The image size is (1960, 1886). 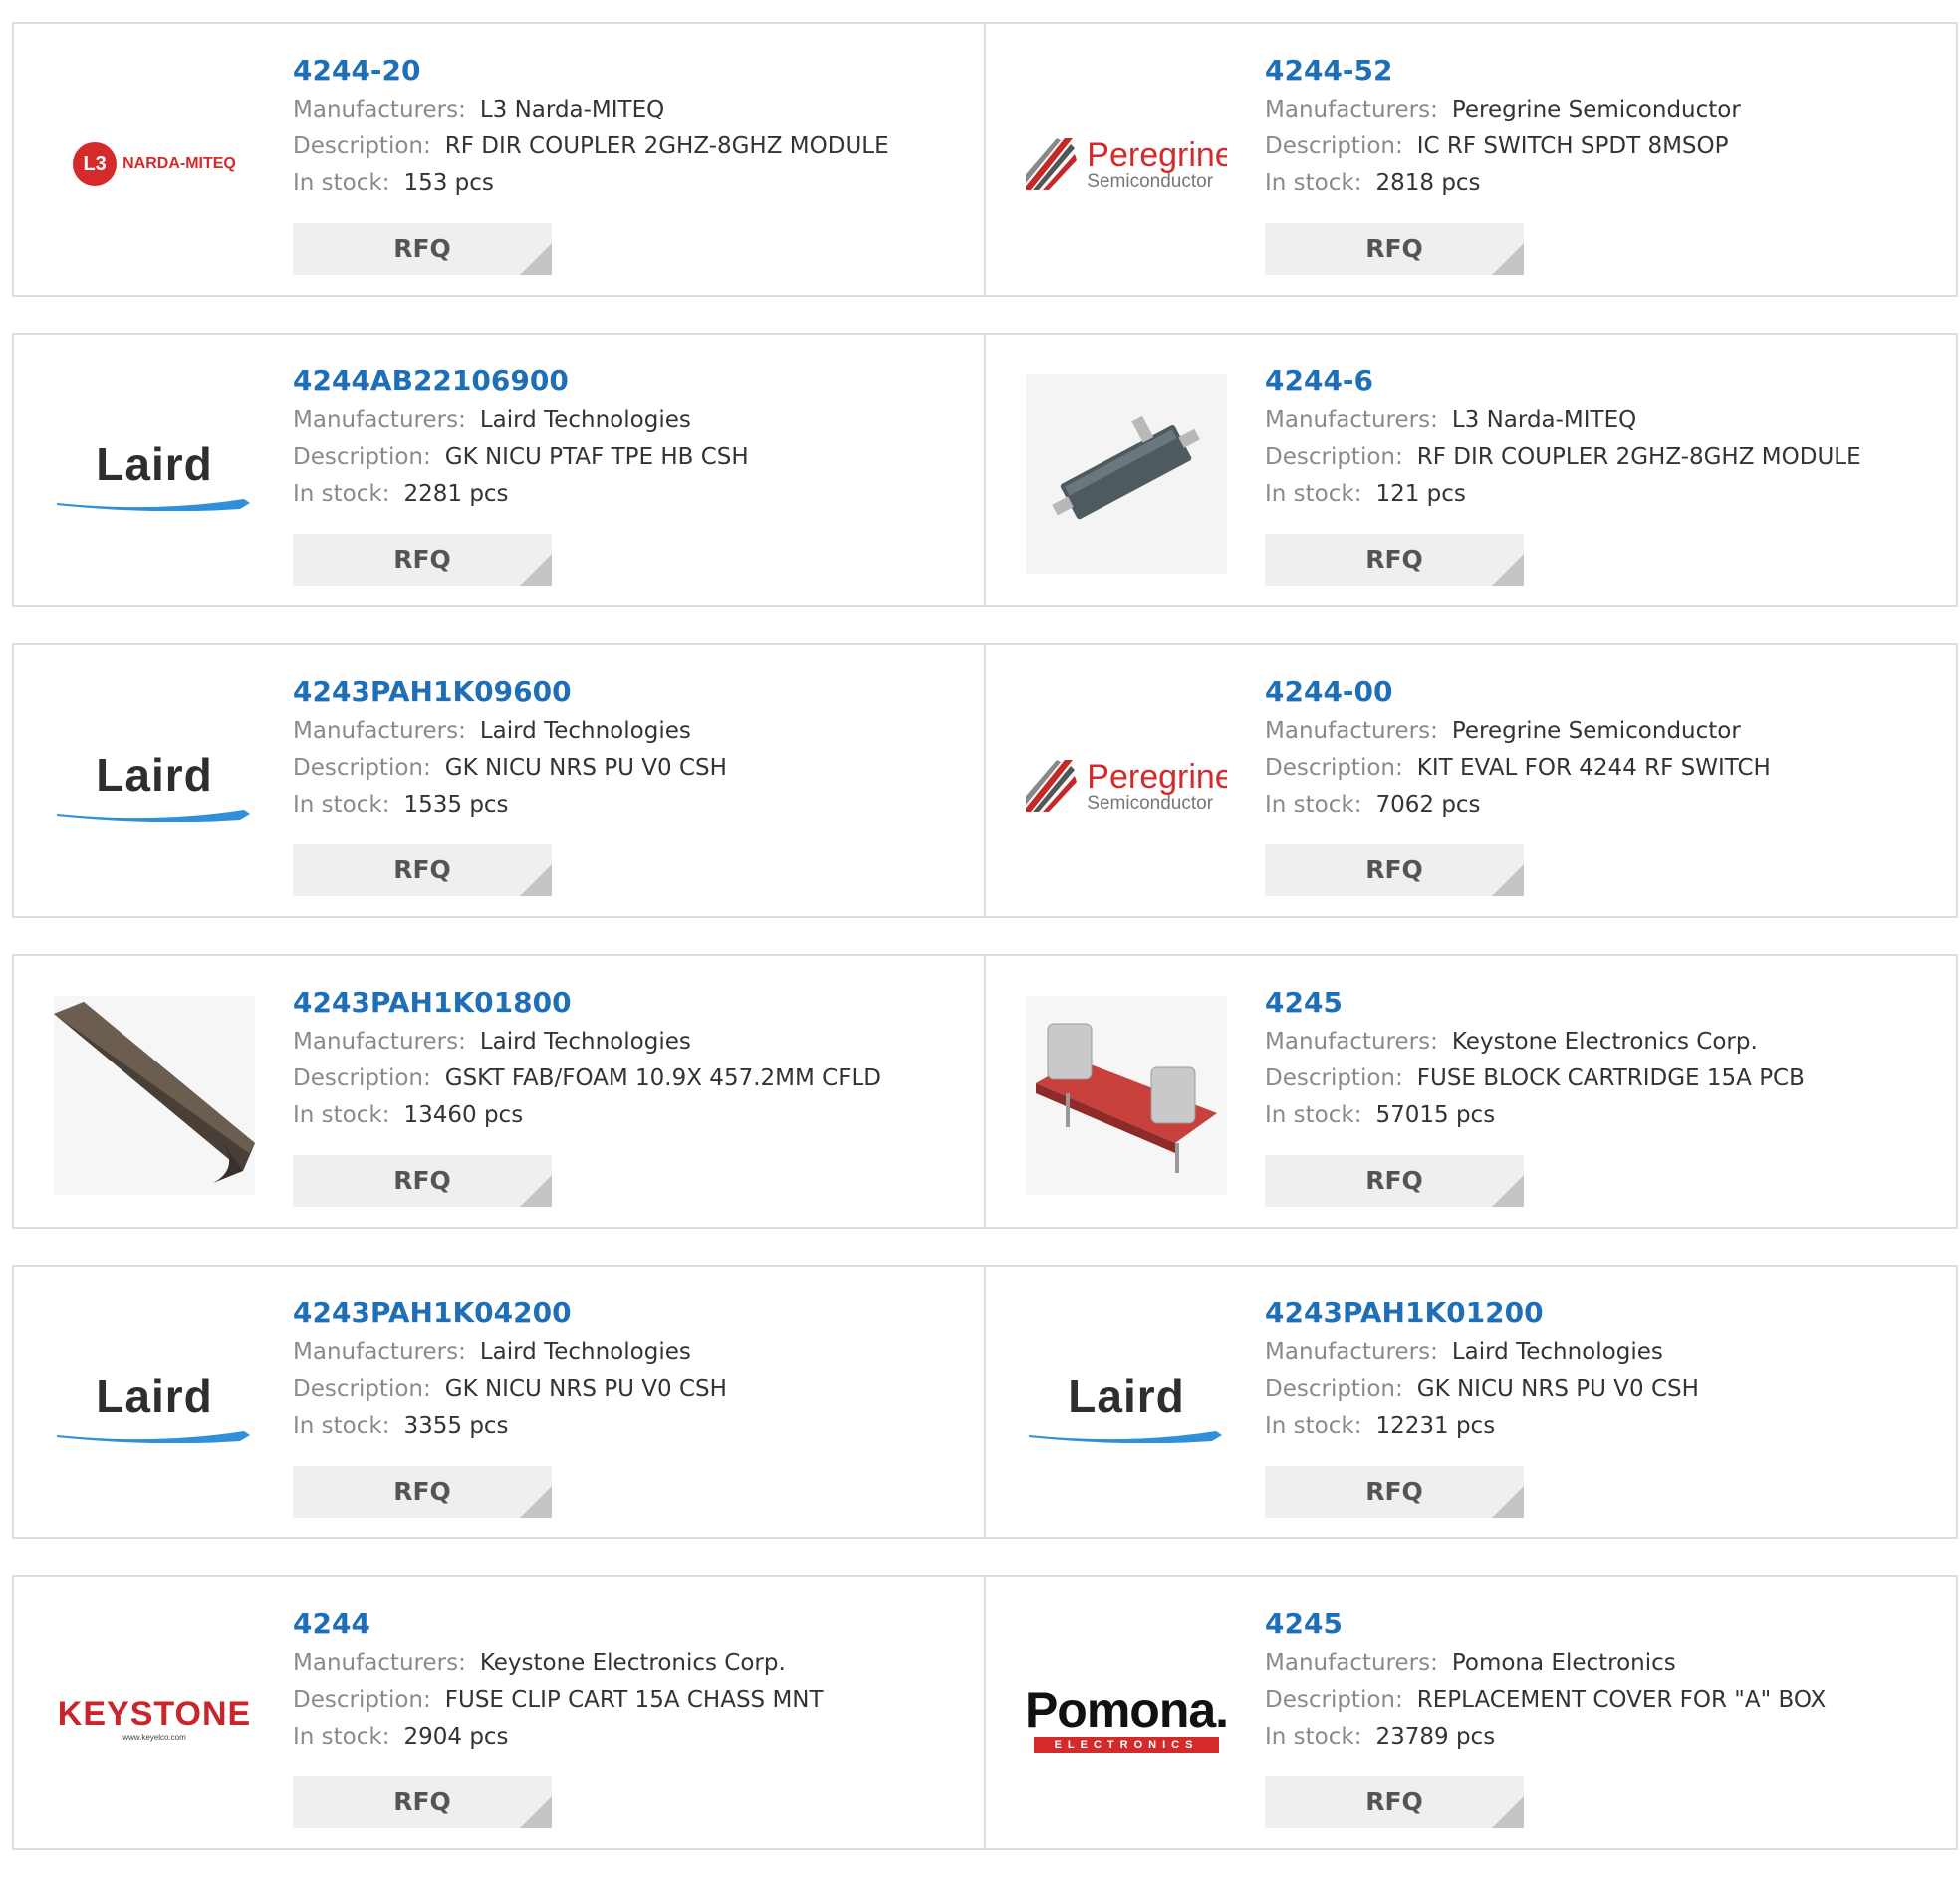 I want to click on peregrine-semiconductor-logo: Peregrine Semiconductor, so click(x=1126, y=164).